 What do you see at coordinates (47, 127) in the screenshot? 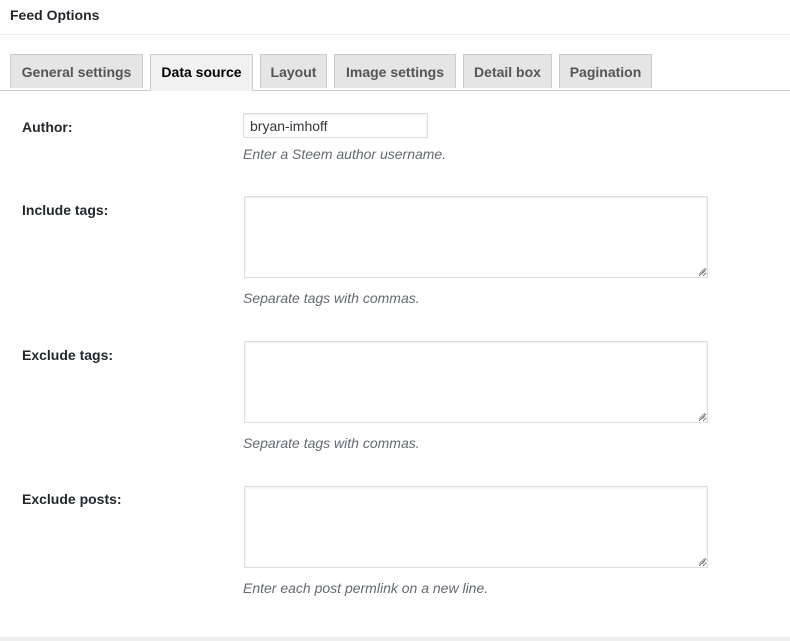
I see `author-label: Author:` at bounding box center [47, 127].